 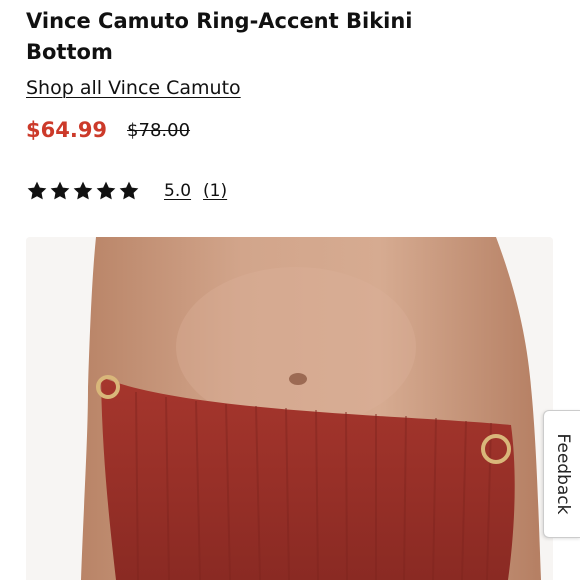 I want to click on rating-value-link: 5.0, so click(x=177, y=191).